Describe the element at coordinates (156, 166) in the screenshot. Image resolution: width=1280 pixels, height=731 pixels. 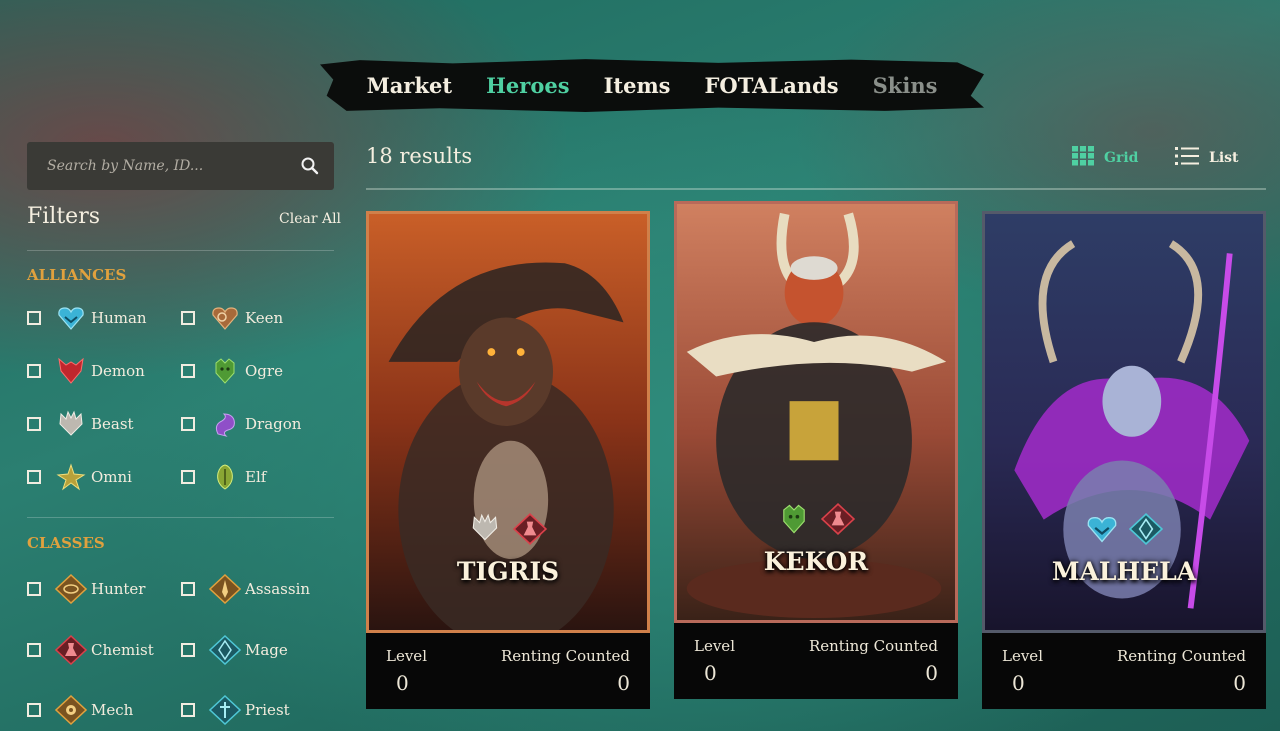
I see `search-input` at that location.